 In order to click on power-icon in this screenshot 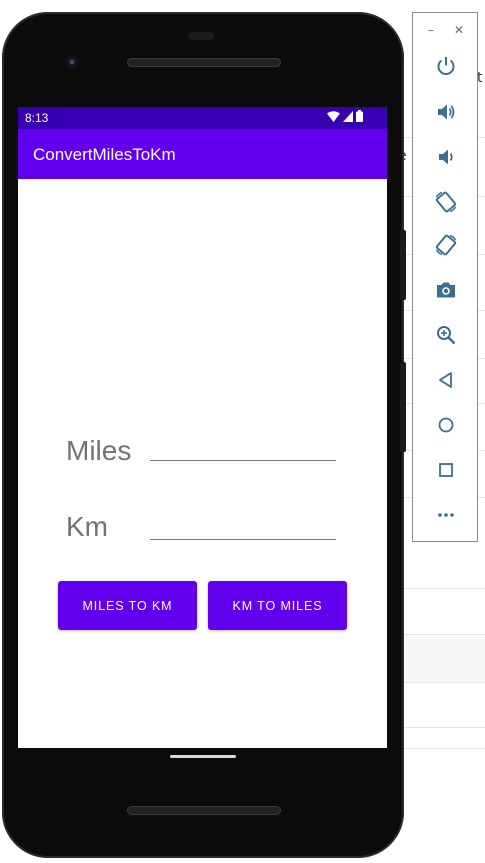, I will do `click(446, 66)`.